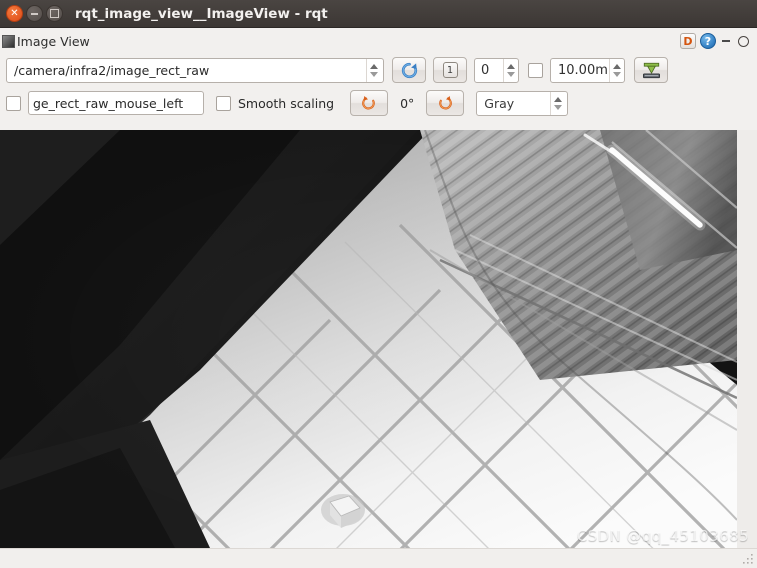  Describe the element at coordinates (286, 103) in the screenshot. I see `smooth-scaling-label: Smooth scaling` at that location.